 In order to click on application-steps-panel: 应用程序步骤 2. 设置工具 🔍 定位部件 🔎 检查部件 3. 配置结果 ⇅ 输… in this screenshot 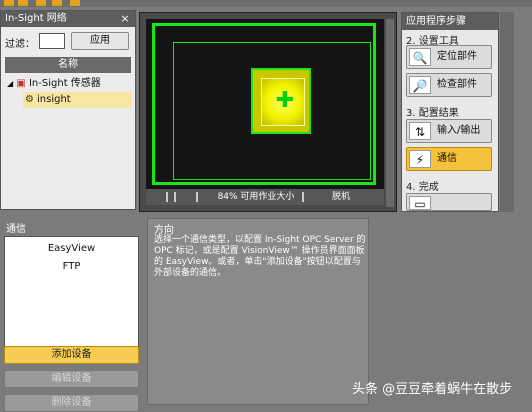, I will do `click(450, 112)`.